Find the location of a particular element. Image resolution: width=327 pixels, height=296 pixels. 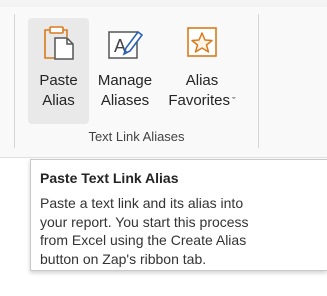

manage-aliases-label-line1: Manage is located at coordinates (125, 80).